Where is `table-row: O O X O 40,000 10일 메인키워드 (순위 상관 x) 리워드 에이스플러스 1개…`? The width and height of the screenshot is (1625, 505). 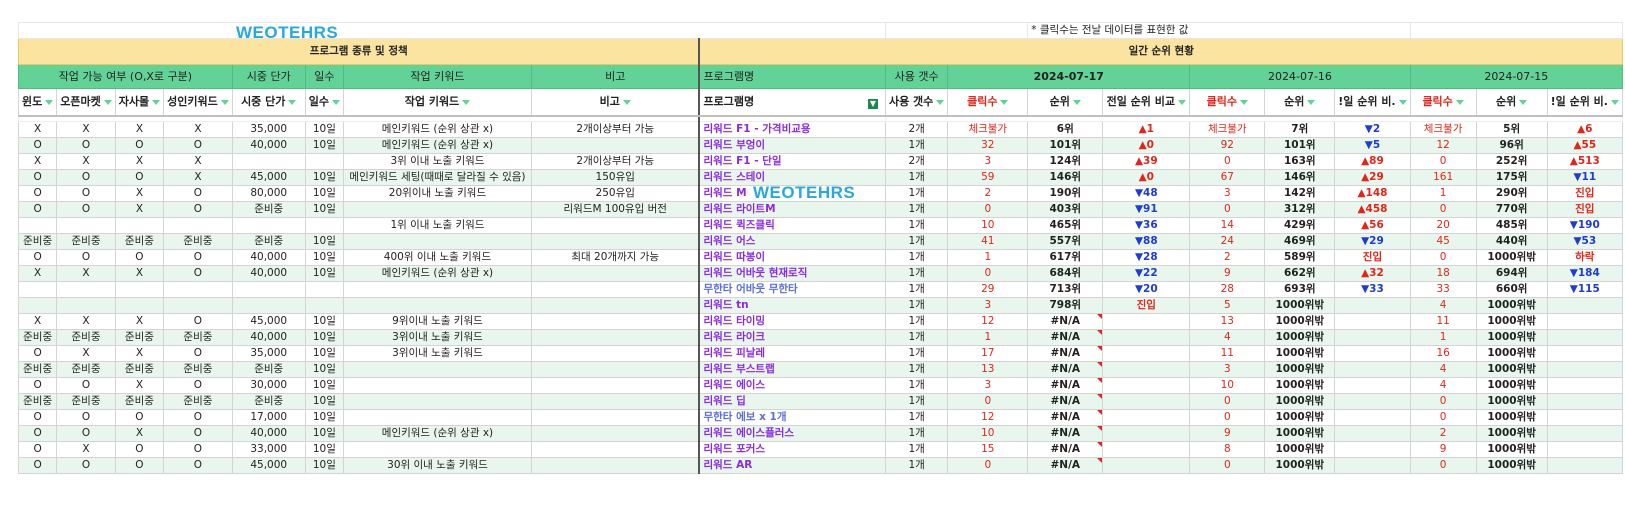
table-row: O O X O 40,000 10일 메인키워드 (순위 상관 x) 리워드 에이스플러스 1개… is located at coordinates (820, 433).